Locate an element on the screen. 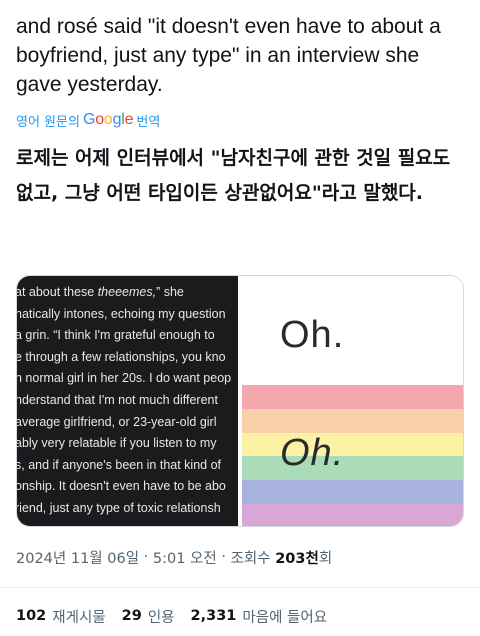  oh-text-bottom: Oh. is located at coordinates (312, 453).